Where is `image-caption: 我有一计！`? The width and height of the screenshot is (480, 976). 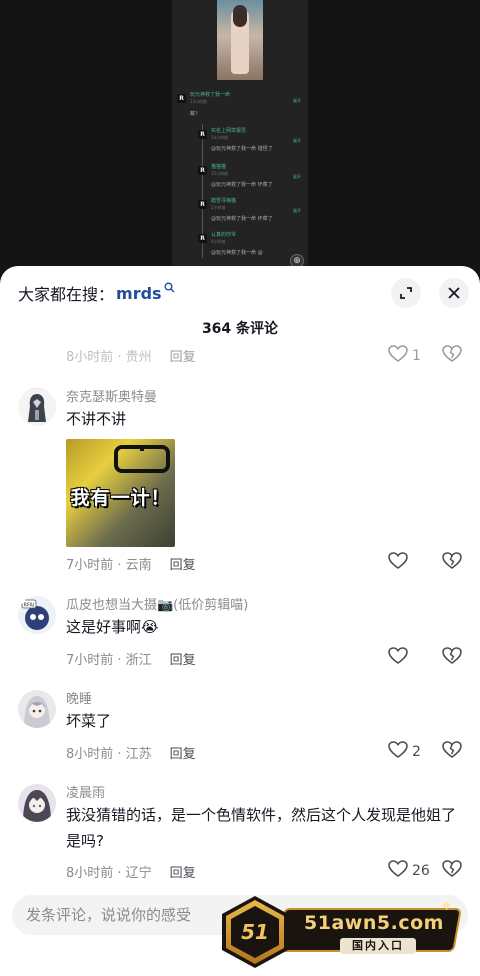
image-caption: 我有一计！ is located at coordinates (120, 498).